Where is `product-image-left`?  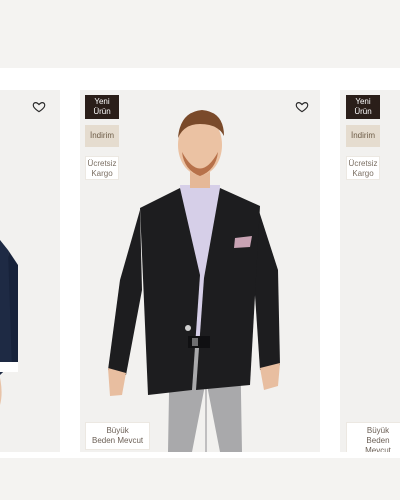
product-image-left is located at coordinates (9, 322).